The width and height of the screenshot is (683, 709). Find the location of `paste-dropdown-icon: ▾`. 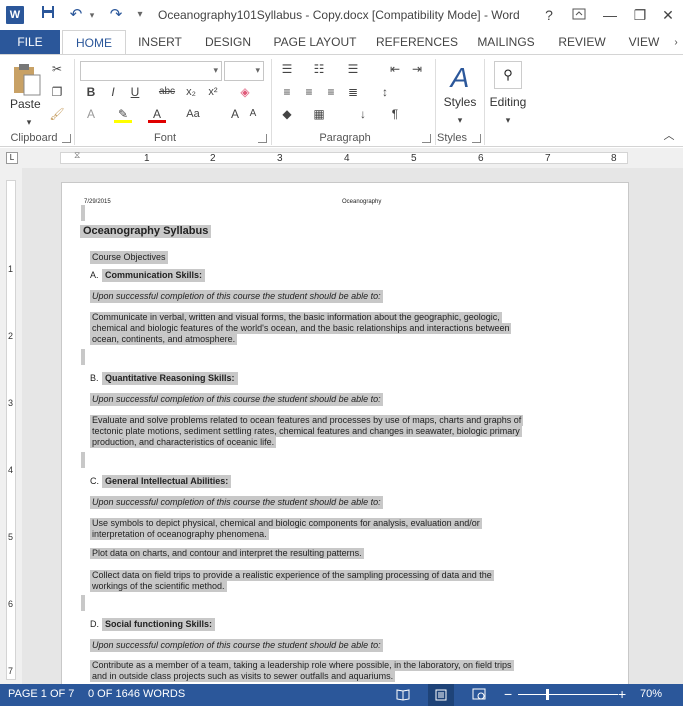

paste-dropdown-icon: ▾ is located at coordinates (29, 122).